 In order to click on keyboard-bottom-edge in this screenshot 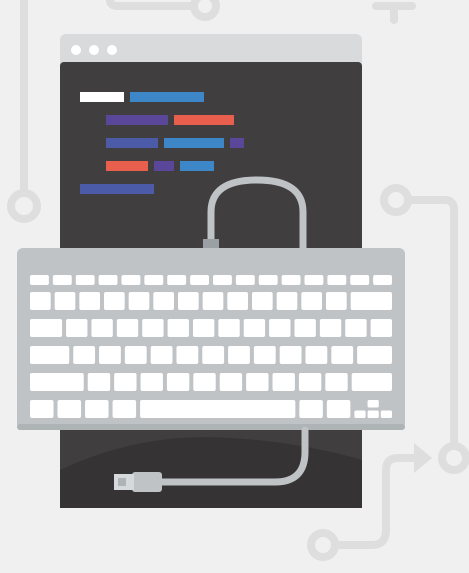, I will do `click(211, 427)`.